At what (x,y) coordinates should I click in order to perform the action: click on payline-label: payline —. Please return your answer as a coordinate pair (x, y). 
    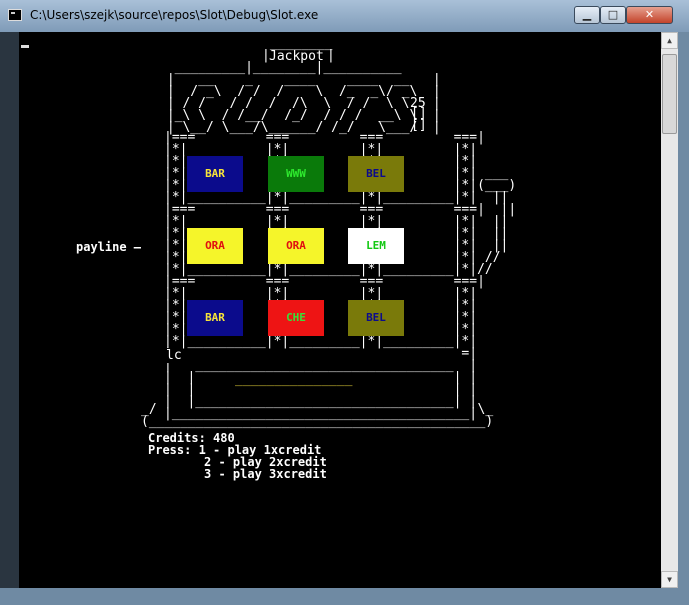
    Looking at the image, I should click on (109, 247).